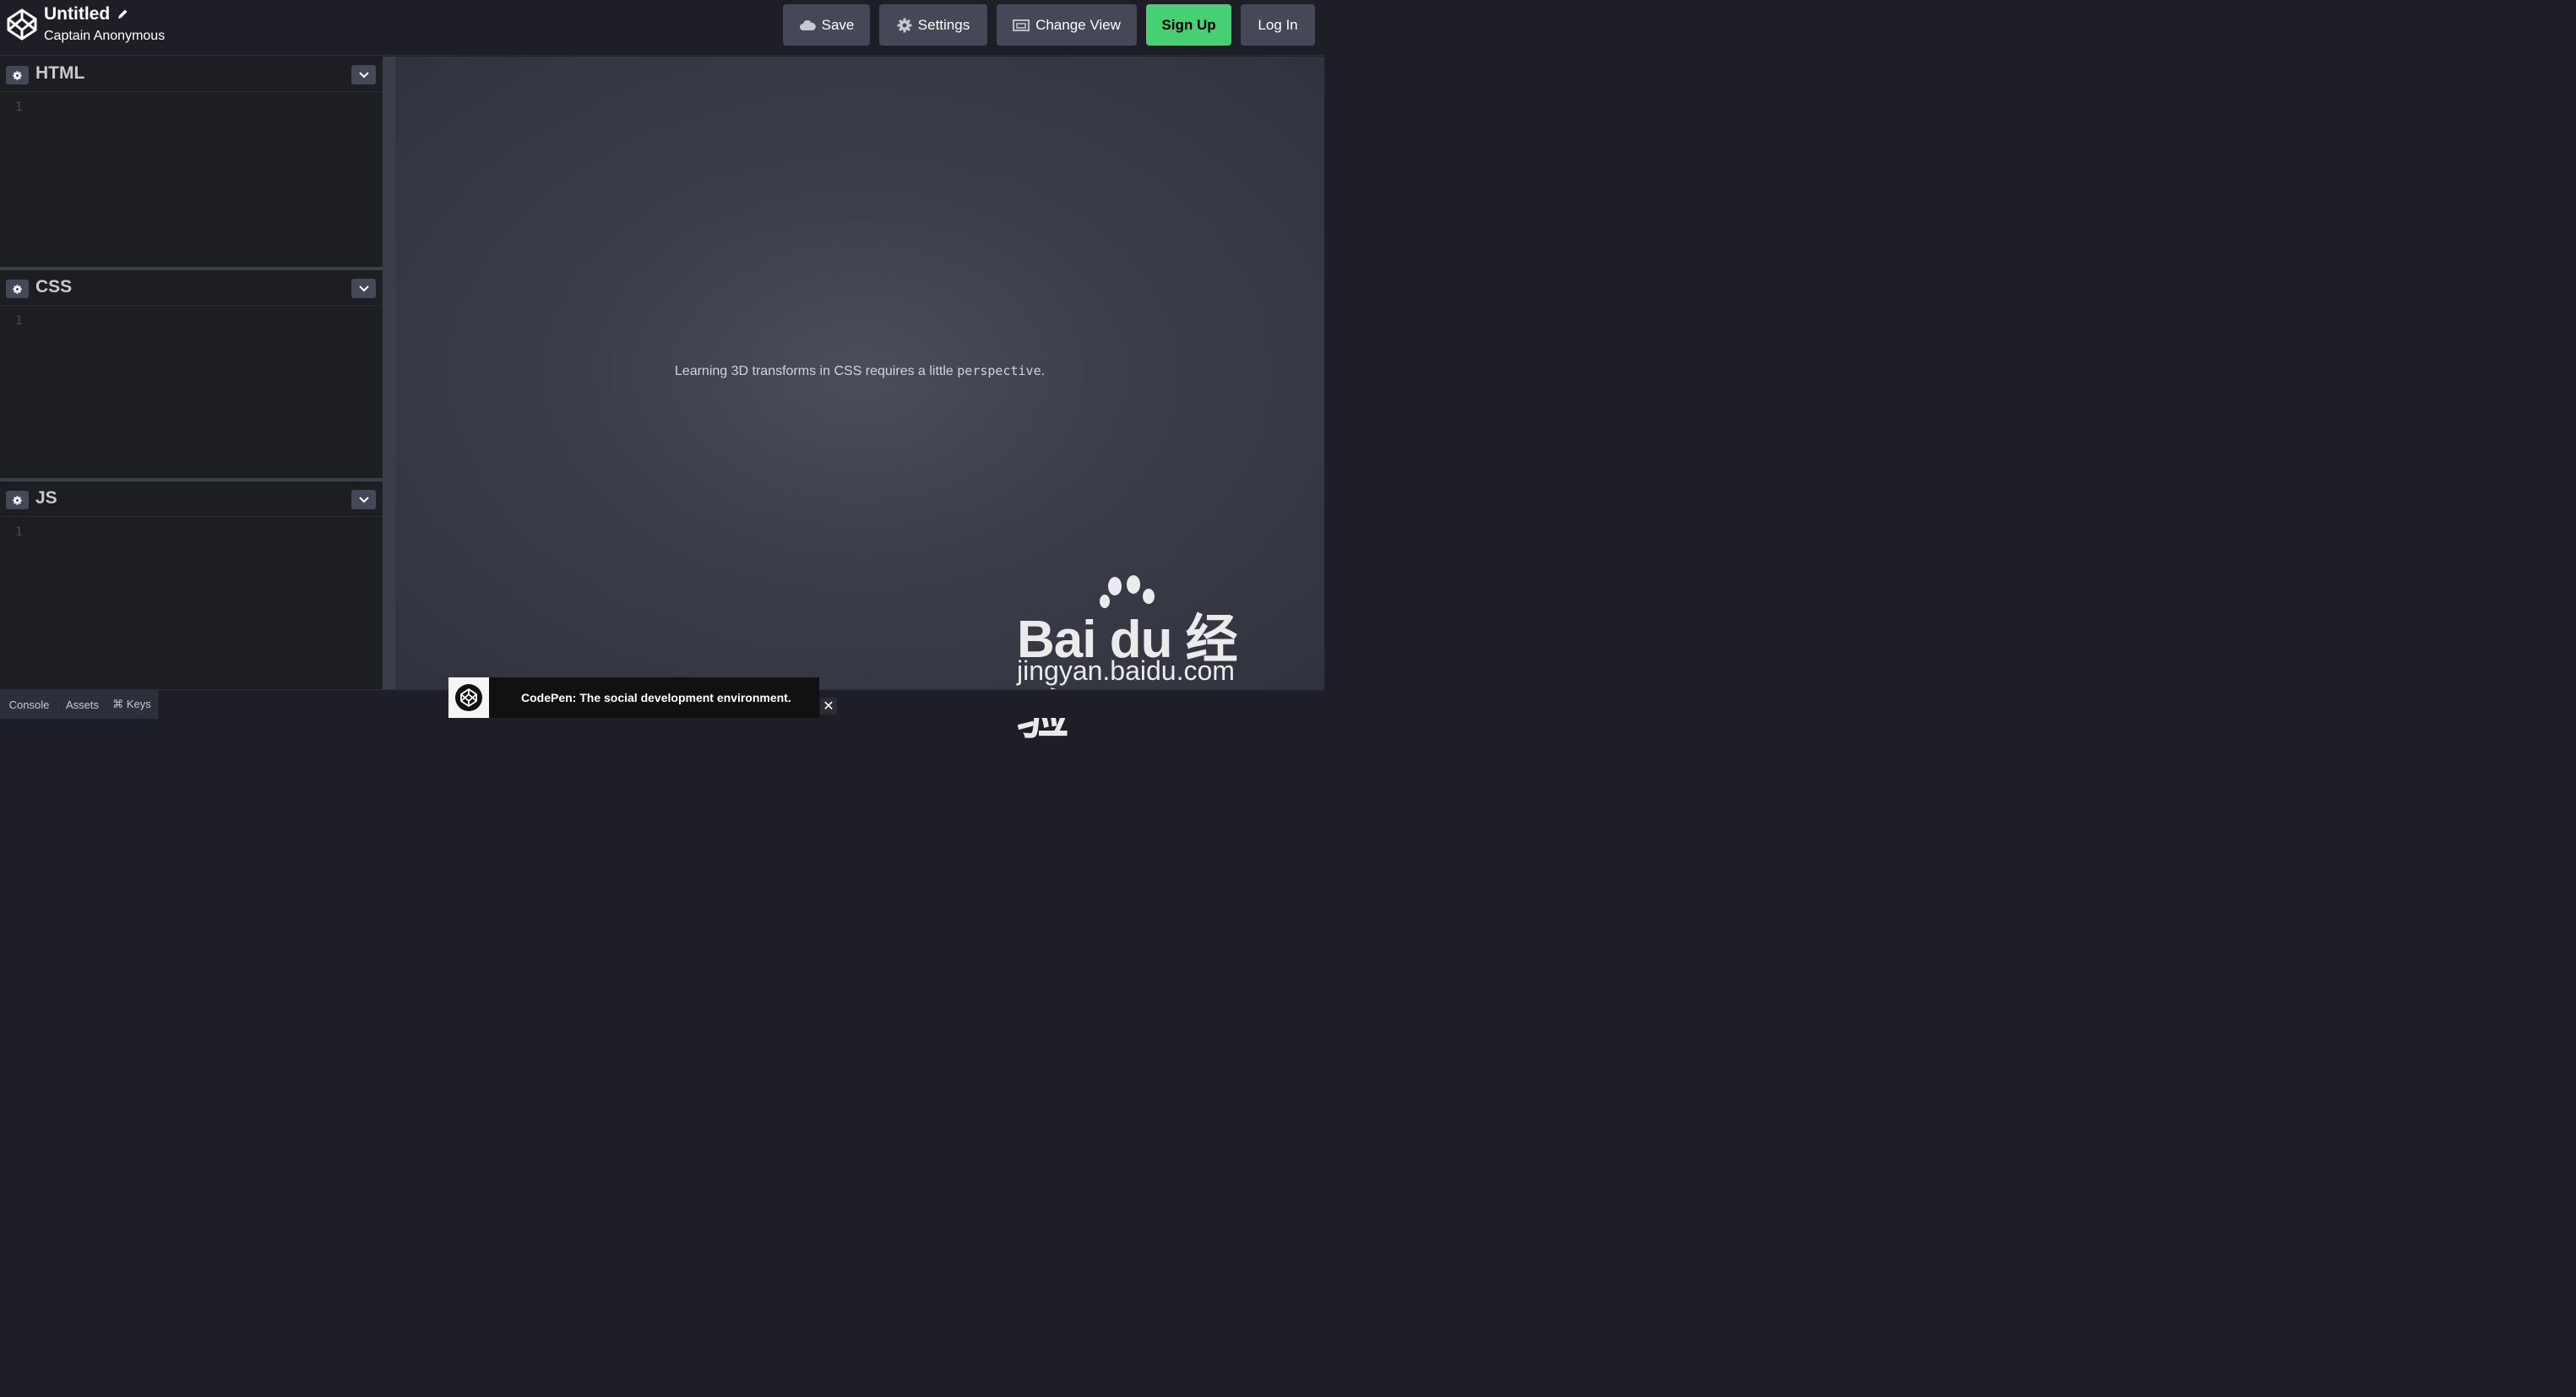  I want to click on log-in-label: Log In, so click(1278, 24).